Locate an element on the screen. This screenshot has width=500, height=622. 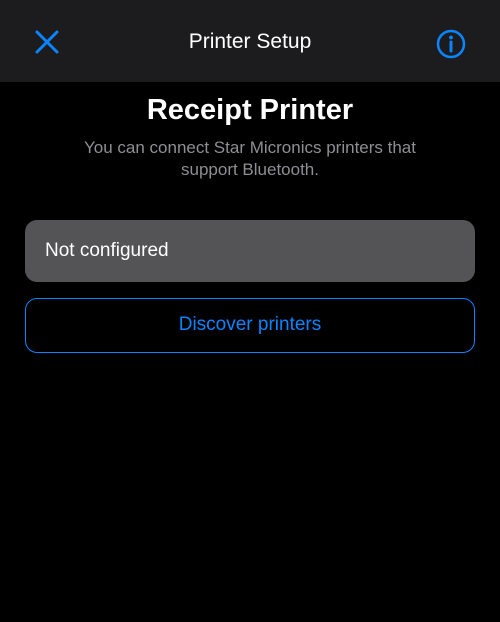
nav-title: Printer Setup is located at coordinates (250, 41).